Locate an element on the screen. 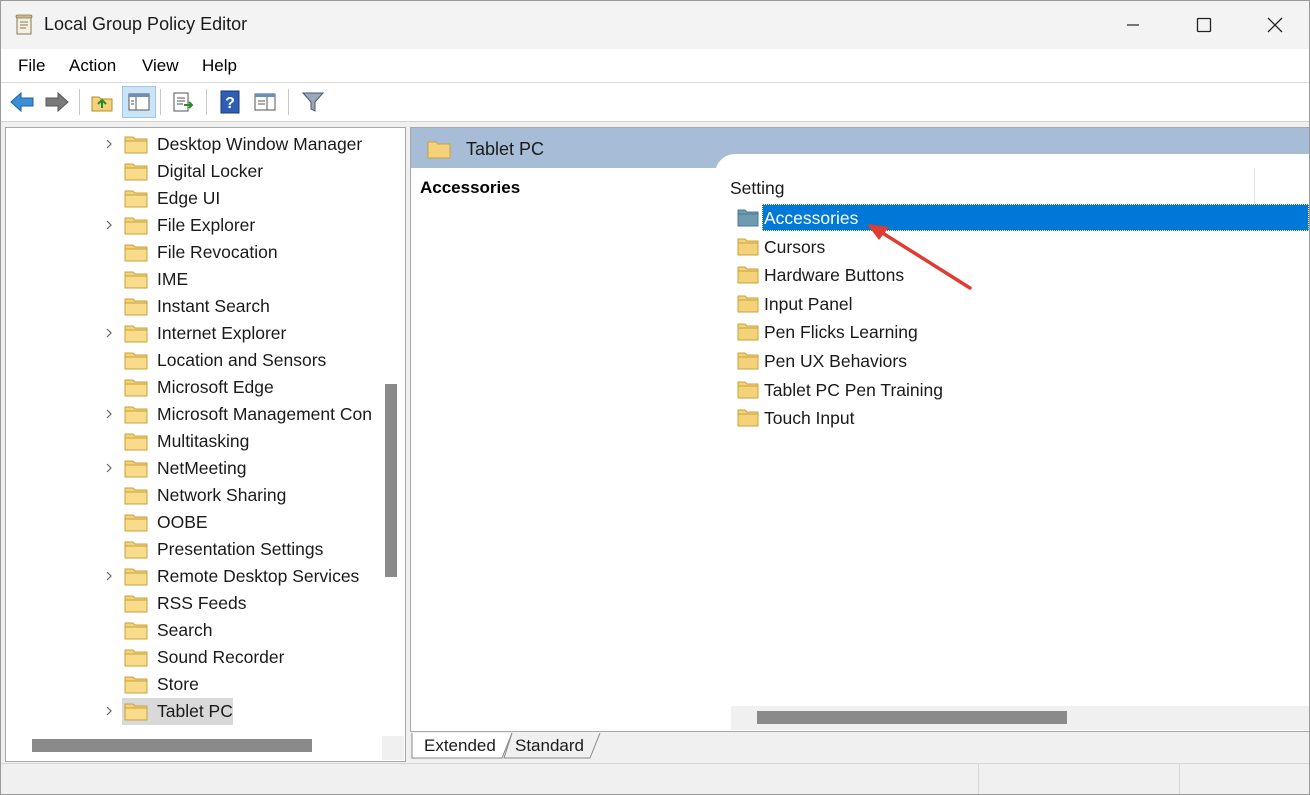  setting-list-item-label: Accessories is located at coordinates (811, 218).